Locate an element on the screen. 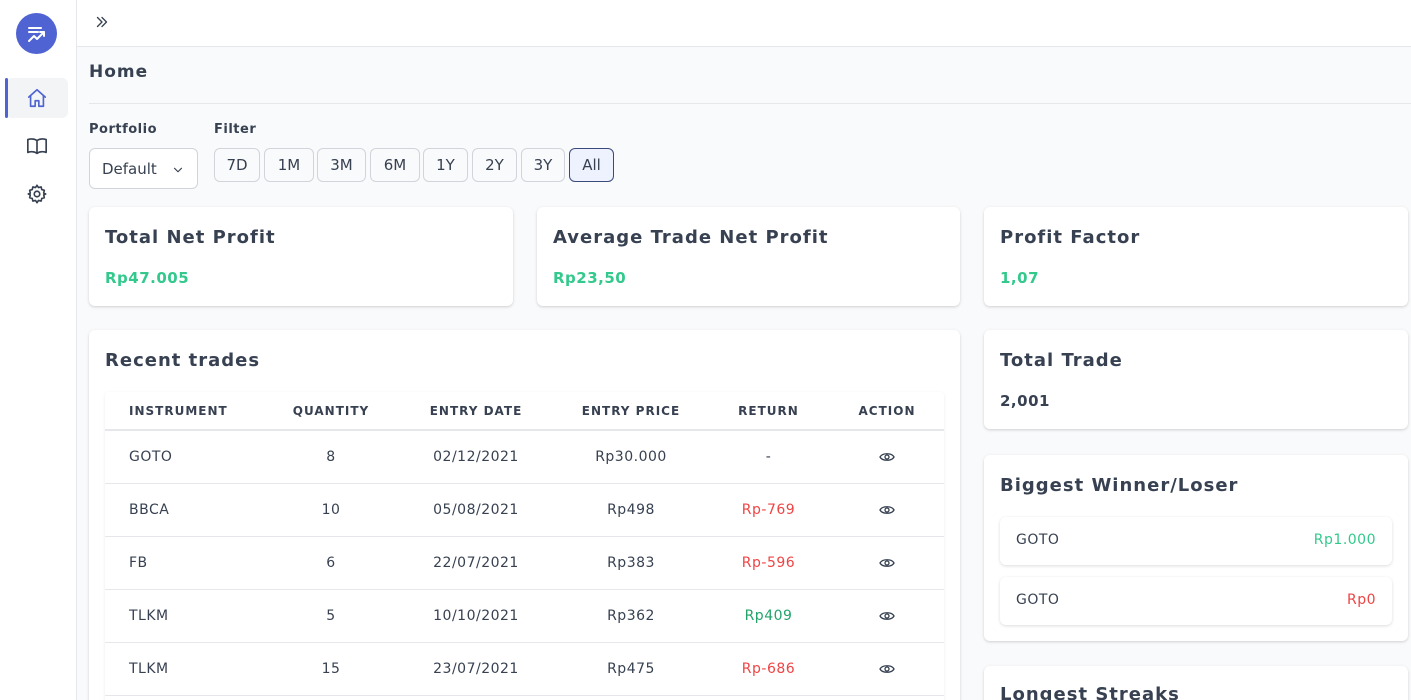 Image resolution: width=1411 pixels, height=700 pixels. card-value: Rp47.005 is located at coordinates (147, 278).